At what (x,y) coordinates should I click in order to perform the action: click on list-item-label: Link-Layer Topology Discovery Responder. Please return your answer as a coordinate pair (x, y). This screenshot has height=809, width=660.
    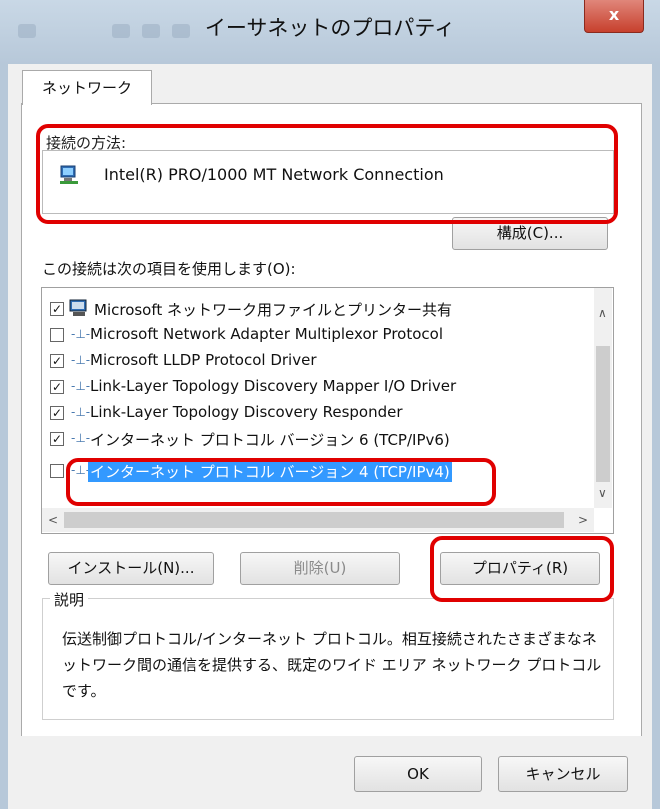
    Looking at the image, I should click on (246, 412).